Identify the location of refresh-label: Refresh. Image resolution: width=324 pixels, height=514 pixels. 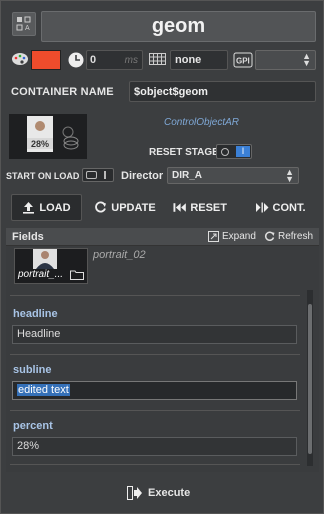
(296, 236).